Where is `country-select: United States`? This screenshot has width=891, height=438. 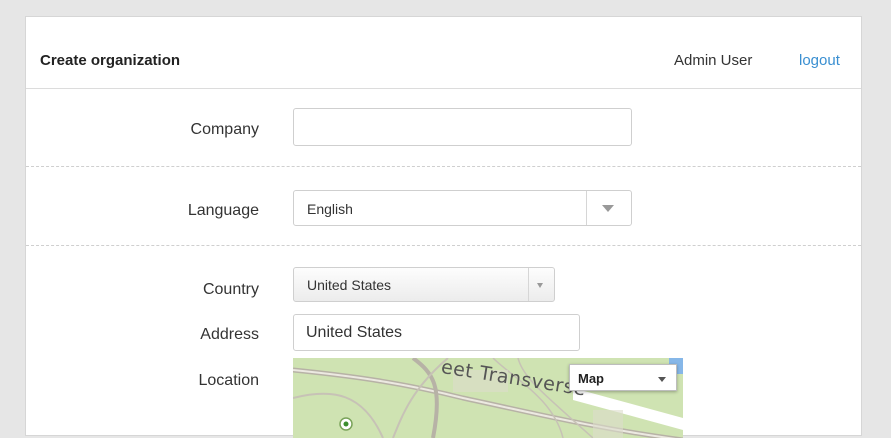
country-select: United States is located at coordinates (424, 284).